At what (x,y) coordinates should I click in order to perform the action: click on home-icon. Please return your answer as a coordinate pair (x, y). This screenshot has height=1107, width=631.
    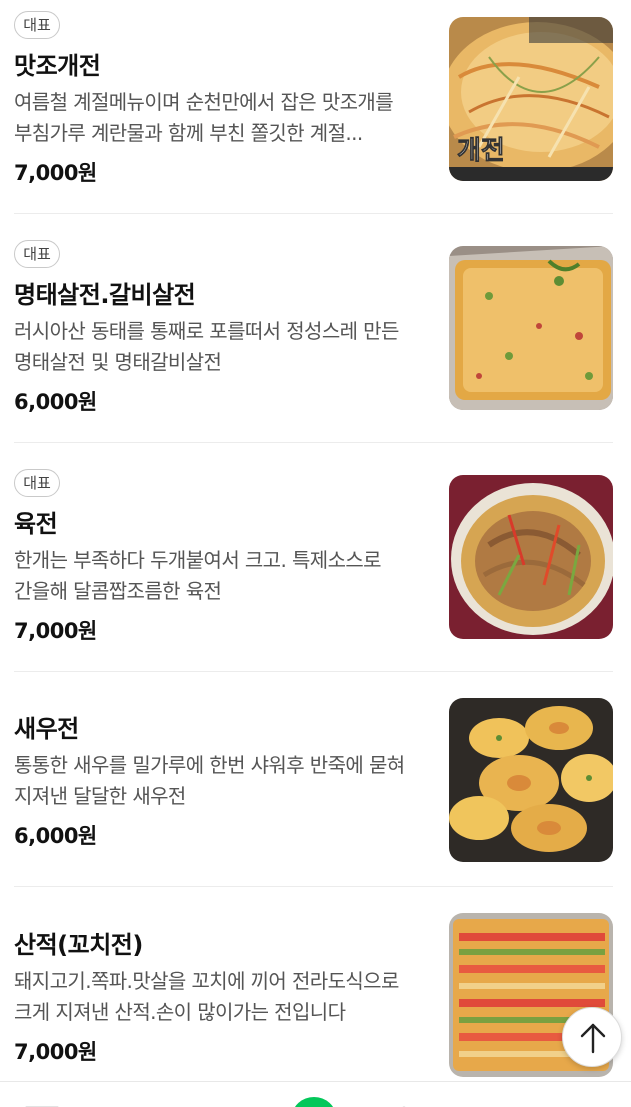
    Looking at the image, I should click on (314, 1102).